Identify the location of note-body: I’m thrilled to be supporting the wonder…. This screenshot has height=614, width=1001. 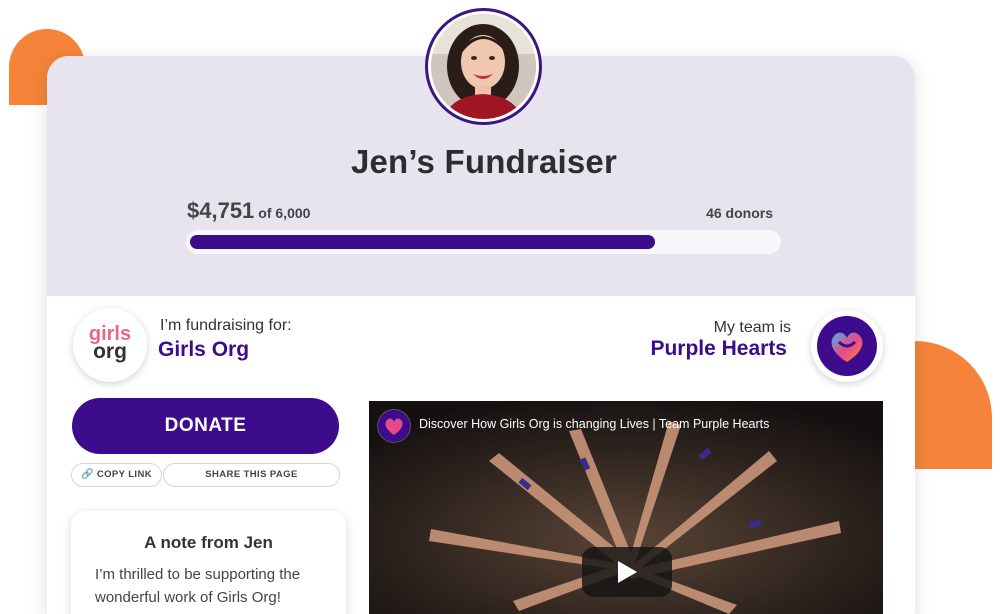
(198, 586).